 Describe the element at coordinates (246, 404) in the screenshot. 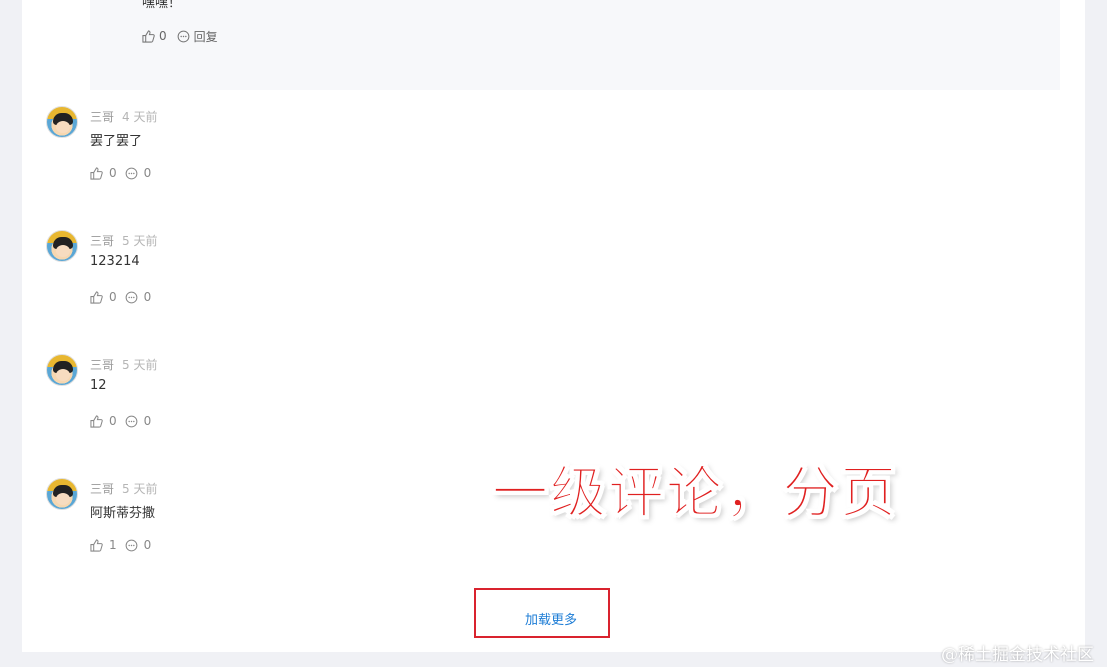

I see `comment-item: 三哥 5 天前 12 0 0` at that location.